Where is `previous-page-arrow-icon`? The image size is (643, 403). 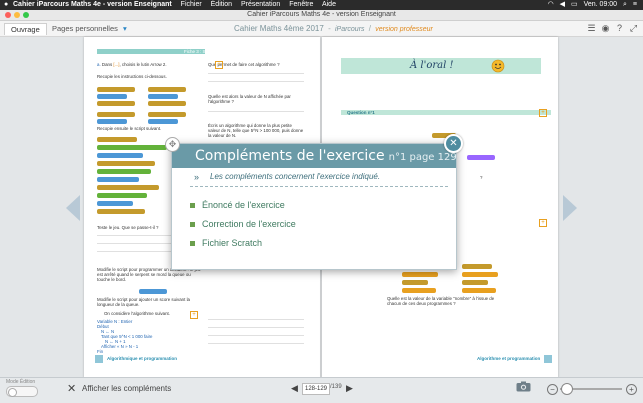
previous-page-arrow-icon is located at coordinates (73, 208).